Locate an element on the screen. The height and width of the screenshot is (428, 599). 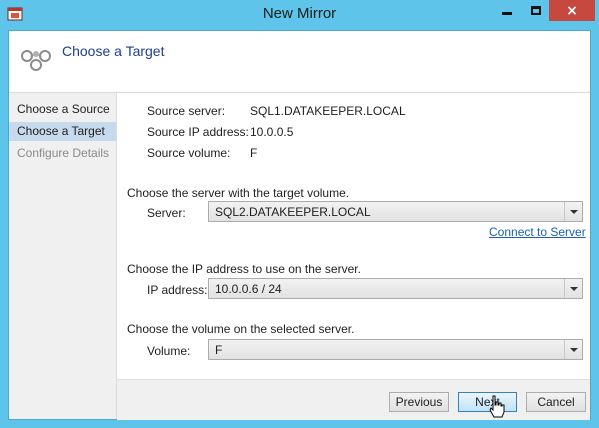
volume-select: F is located at coordinates (395, 349).